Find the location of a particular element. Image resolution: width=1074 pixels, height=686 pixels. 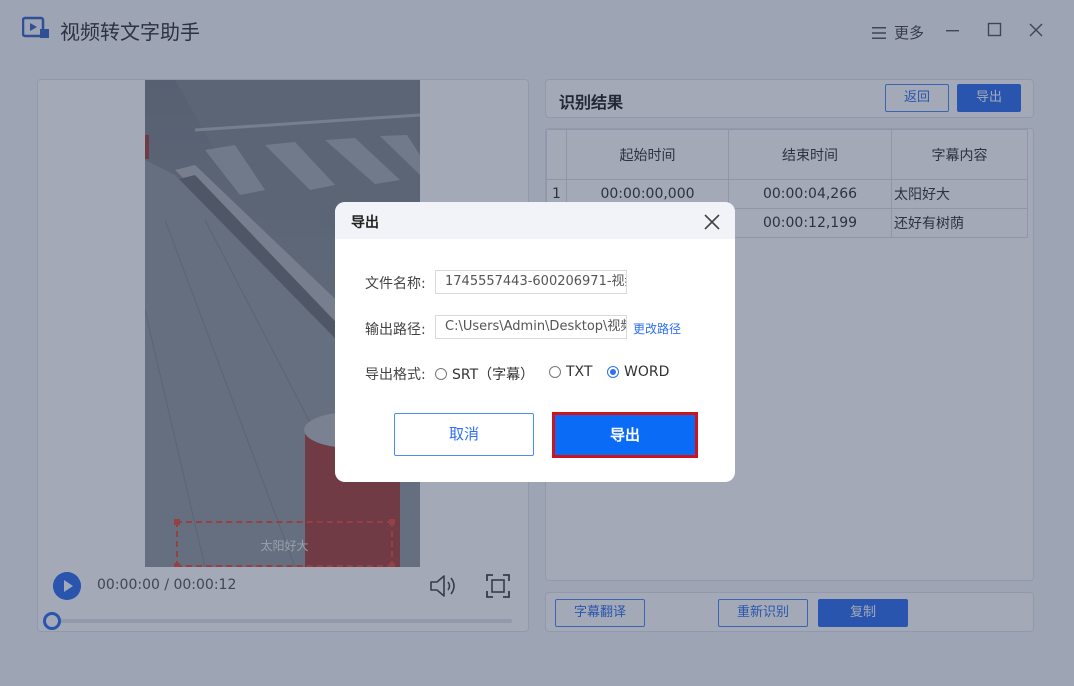

format-txt-label: TXT is located at coordinates (579, 372).